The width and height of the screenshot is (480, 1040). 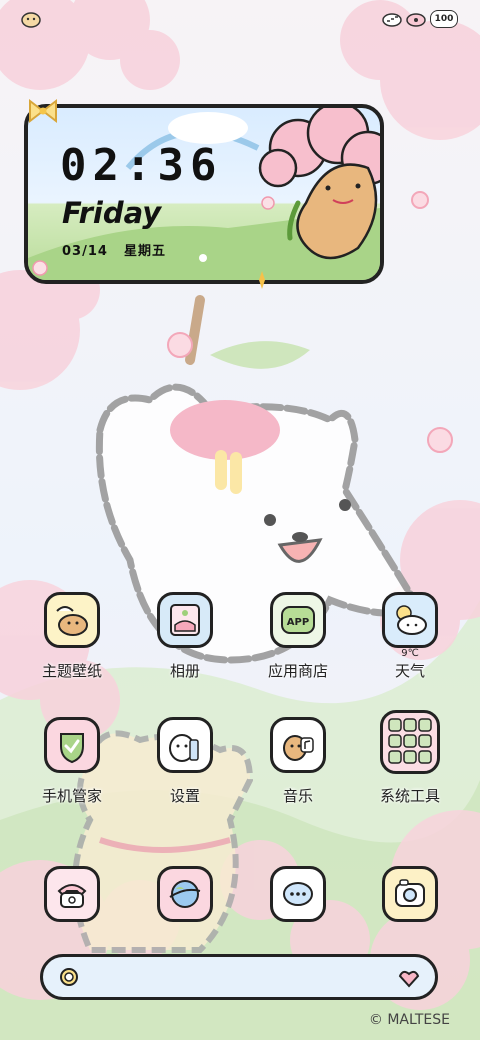 I want to click on weather-icon, so click(x=410, y=620).